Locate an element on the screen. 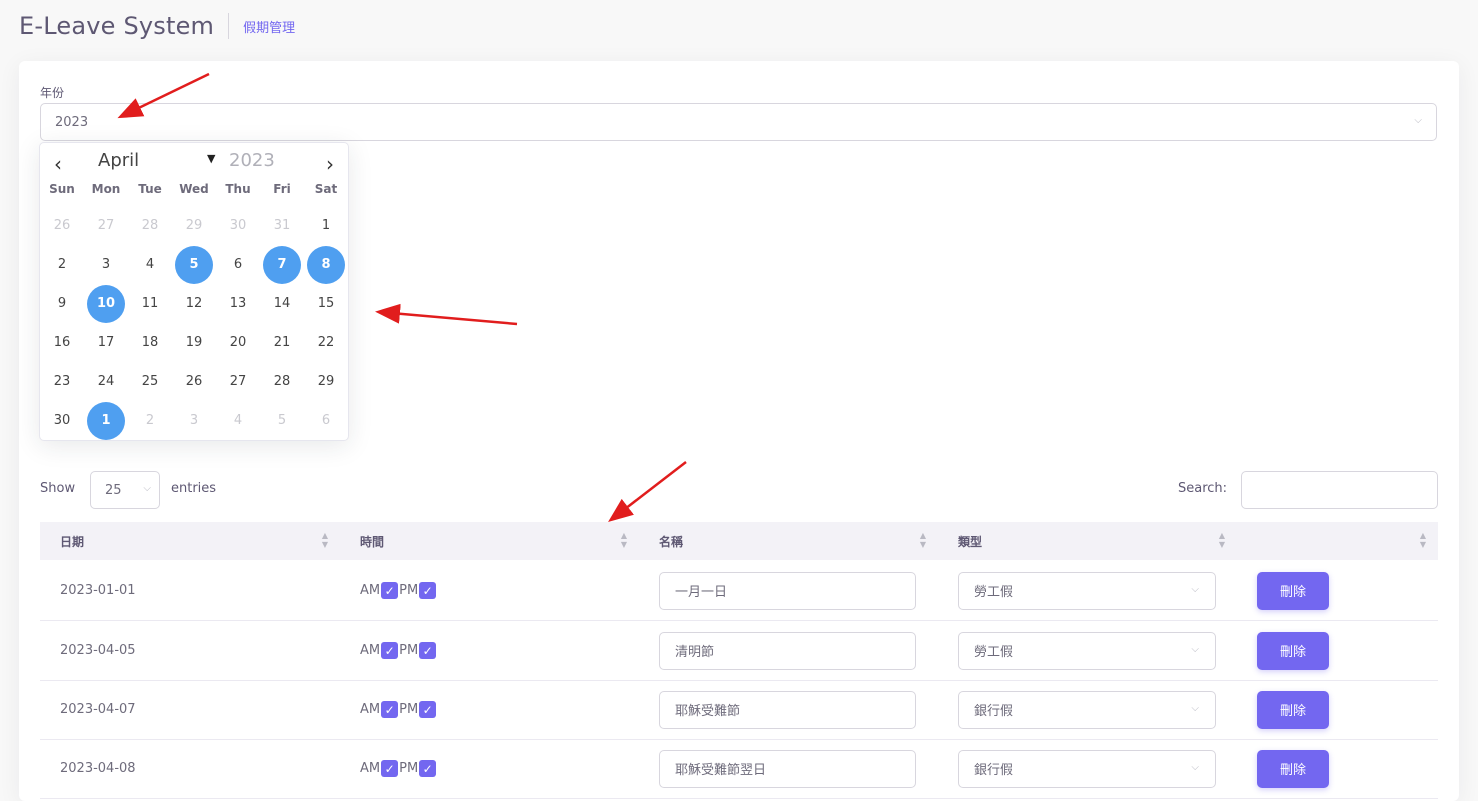  calendar-day: 19 is located at coordinates (194, 342).